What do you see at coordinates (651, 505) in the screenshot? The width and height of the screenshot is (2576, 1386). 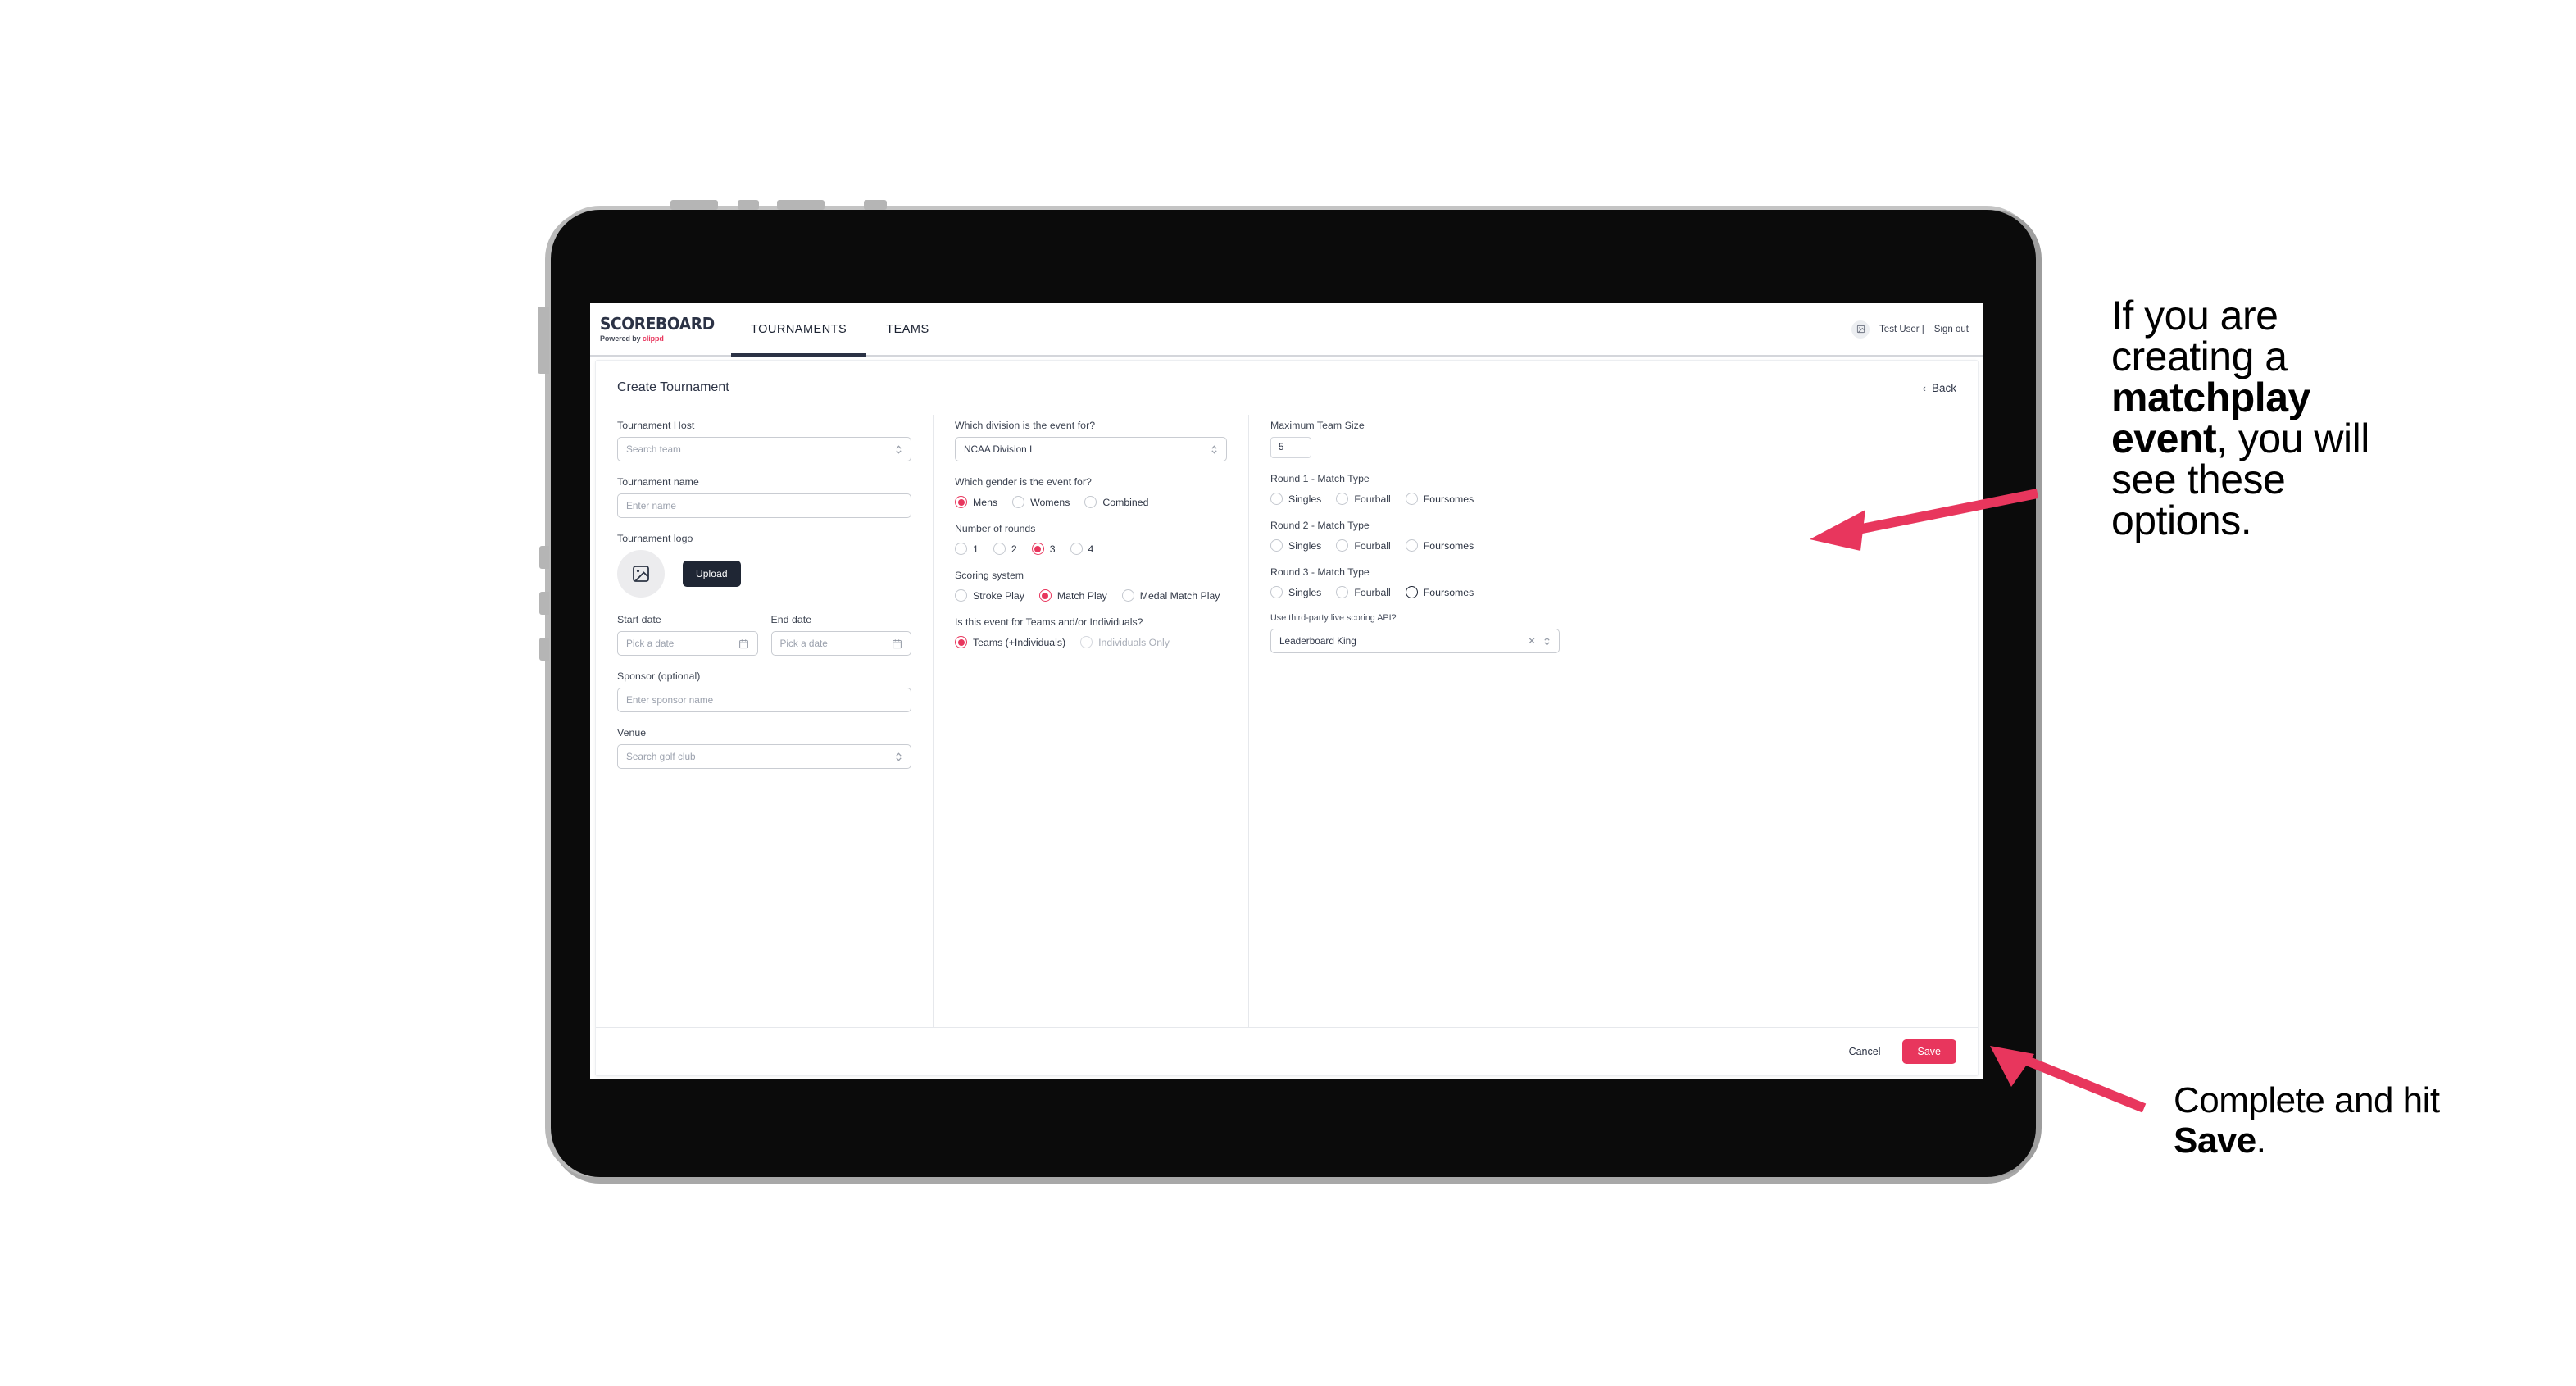 I see `tournament-name-placeholder: Enter name` at bounding box center [651, 505].